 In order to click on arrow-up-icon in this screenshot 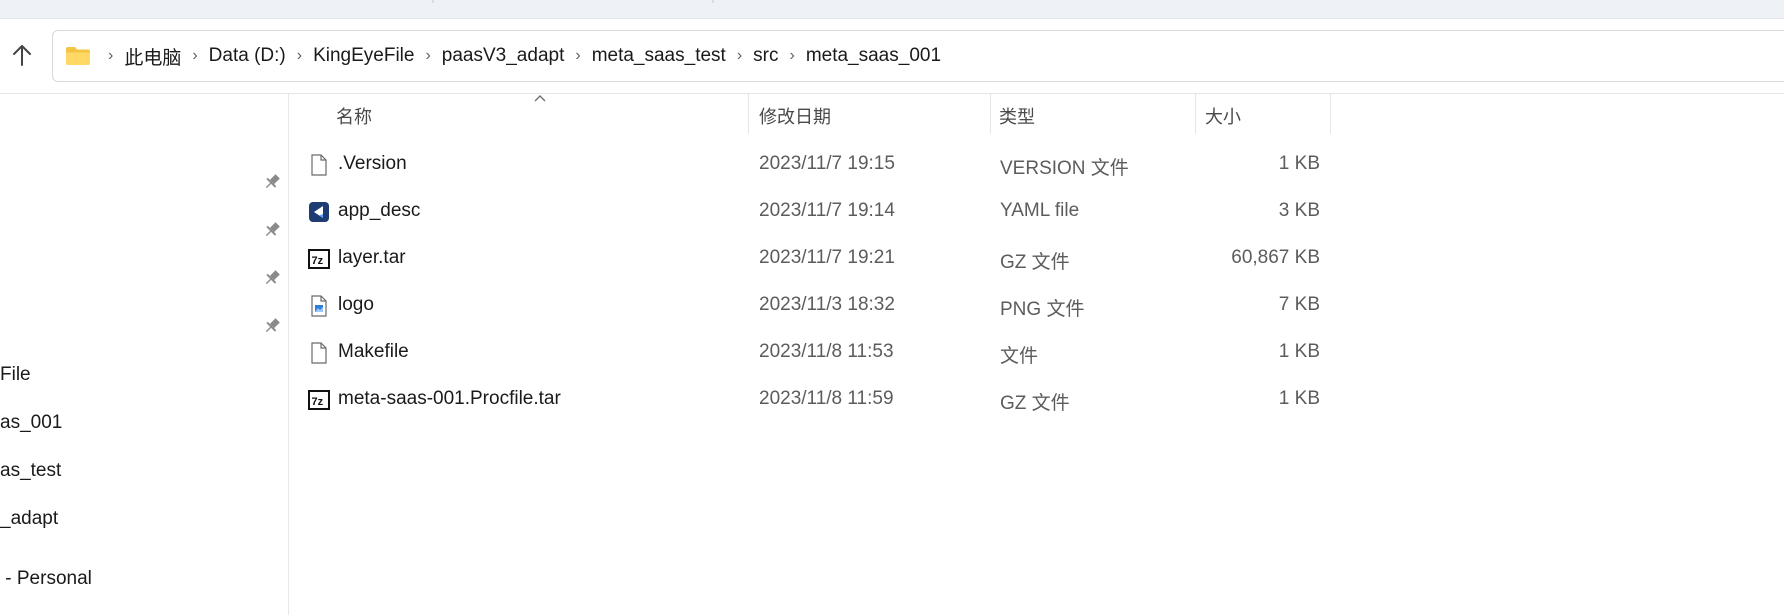, I will do `click(22, 55)`.